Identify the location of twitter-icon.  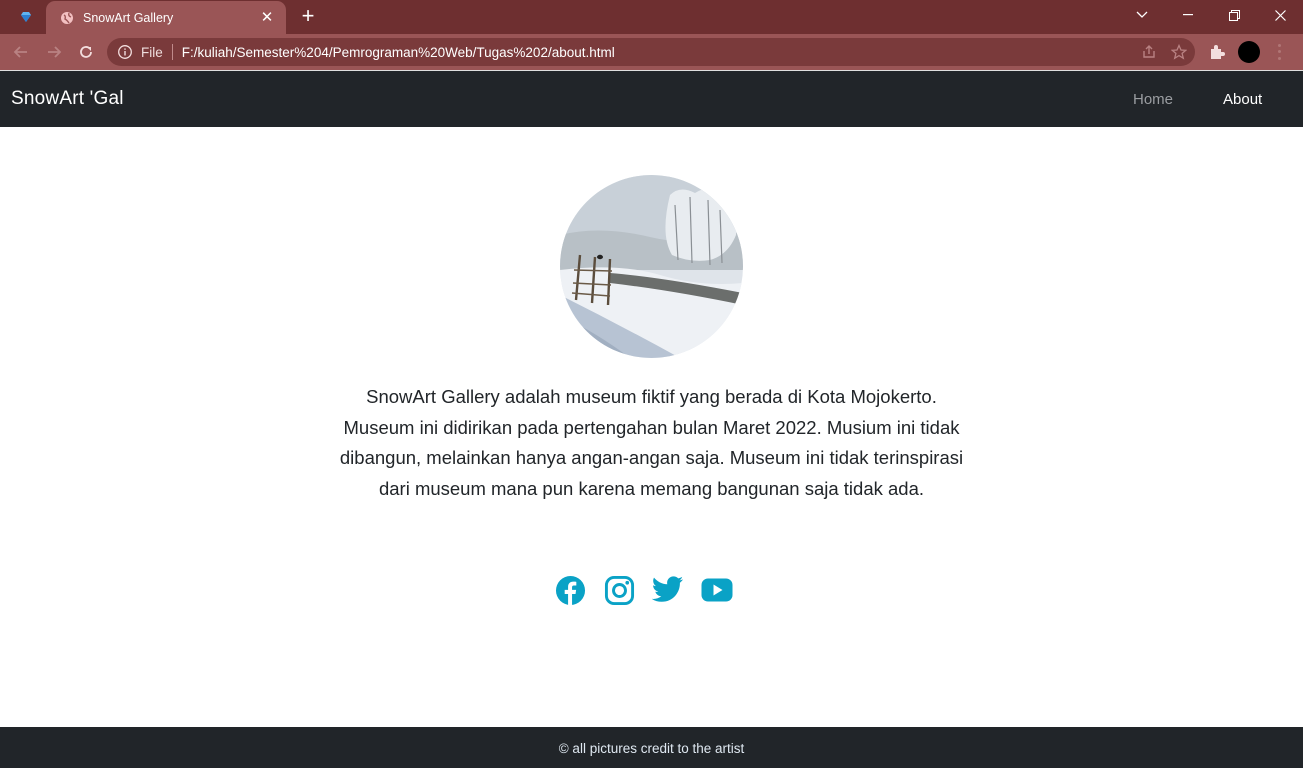
(667, 589).